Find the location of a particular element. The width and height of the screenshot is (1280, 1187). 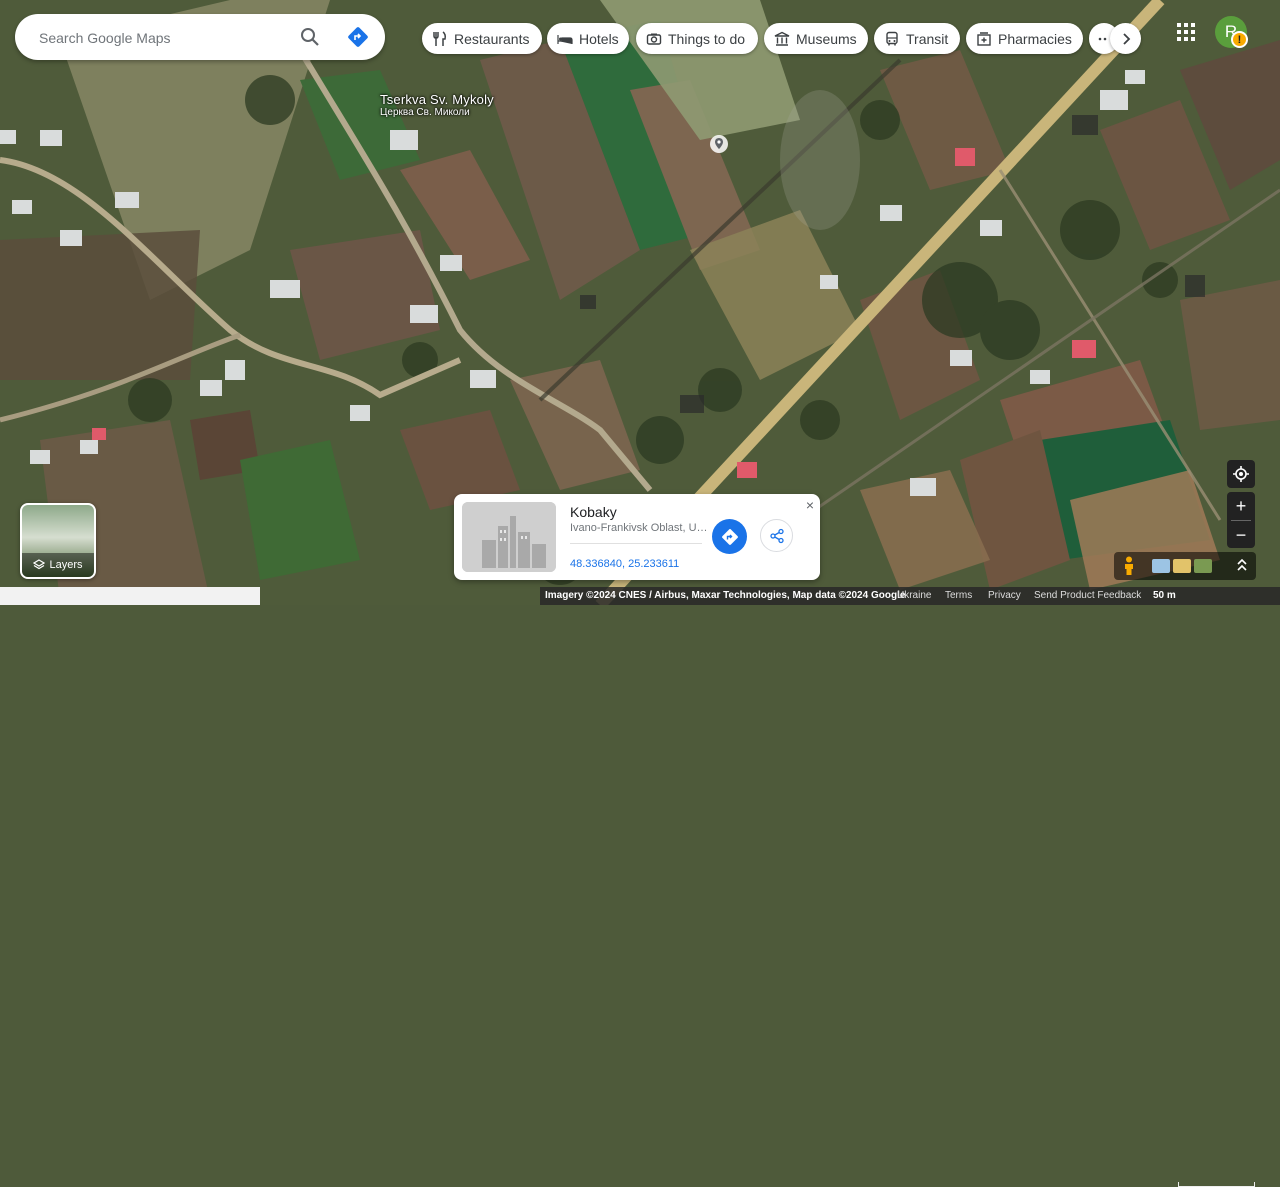

footer-left-band is located at coordinates (130, 596).